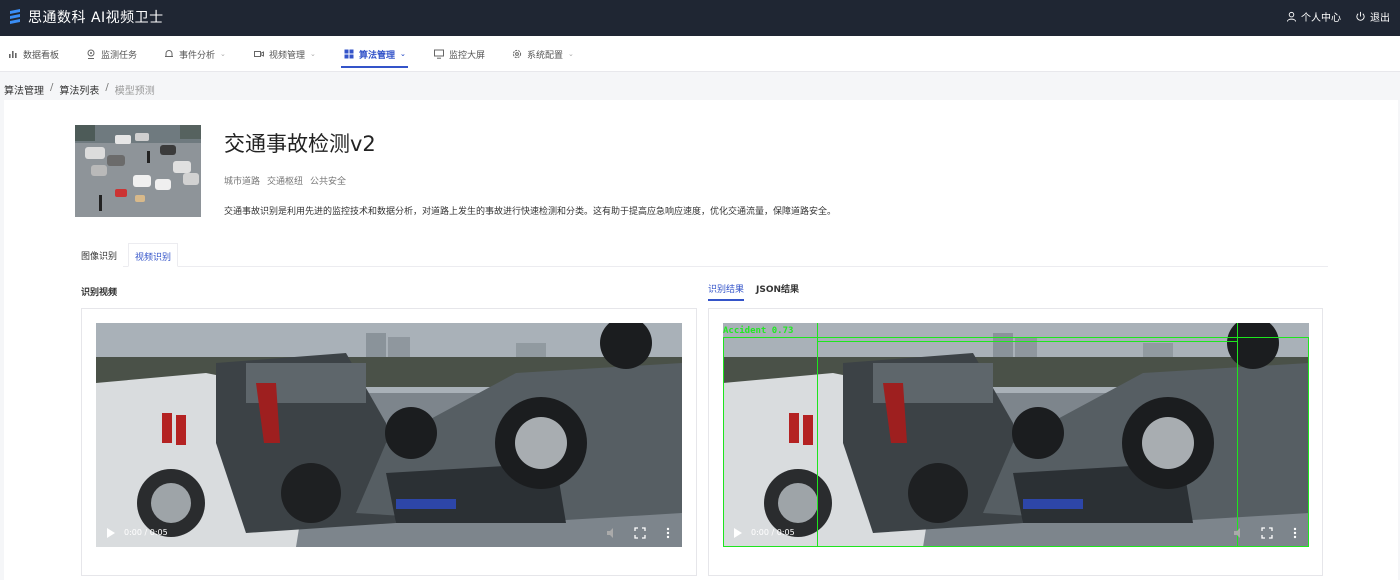 The height and width of the screenshot is (580, 1400). I want to click on grid-icon, so click(349, 54).